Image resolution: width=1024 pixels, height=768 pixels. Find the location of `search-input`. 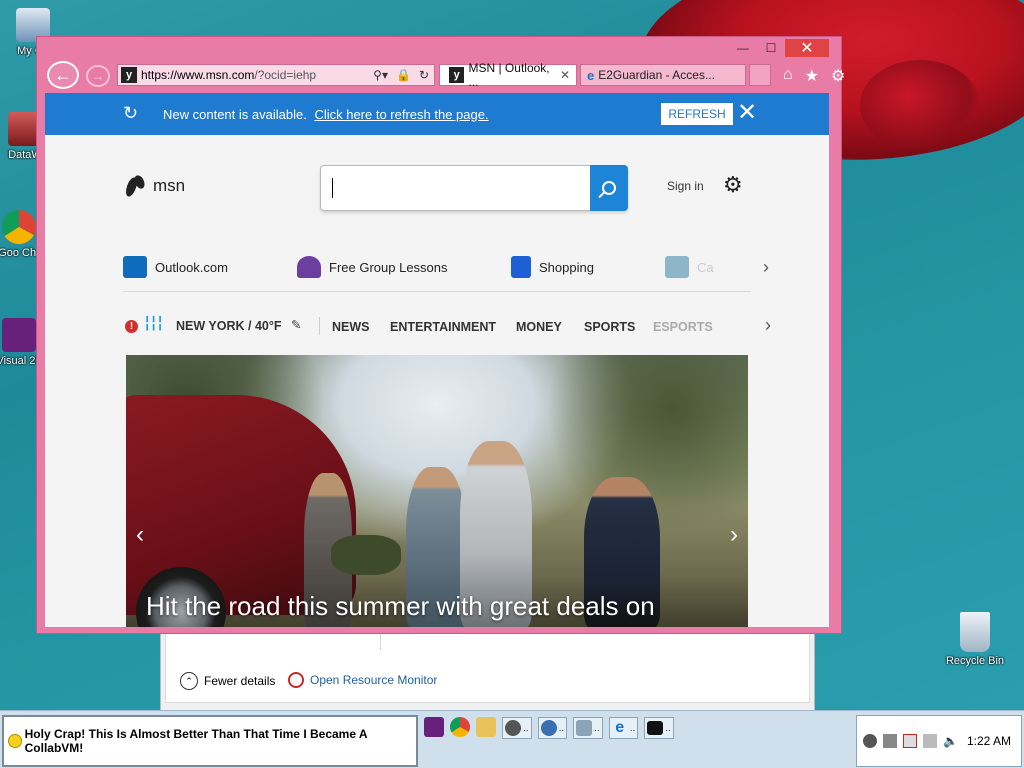

search-input is located at coordinates (474, 188).